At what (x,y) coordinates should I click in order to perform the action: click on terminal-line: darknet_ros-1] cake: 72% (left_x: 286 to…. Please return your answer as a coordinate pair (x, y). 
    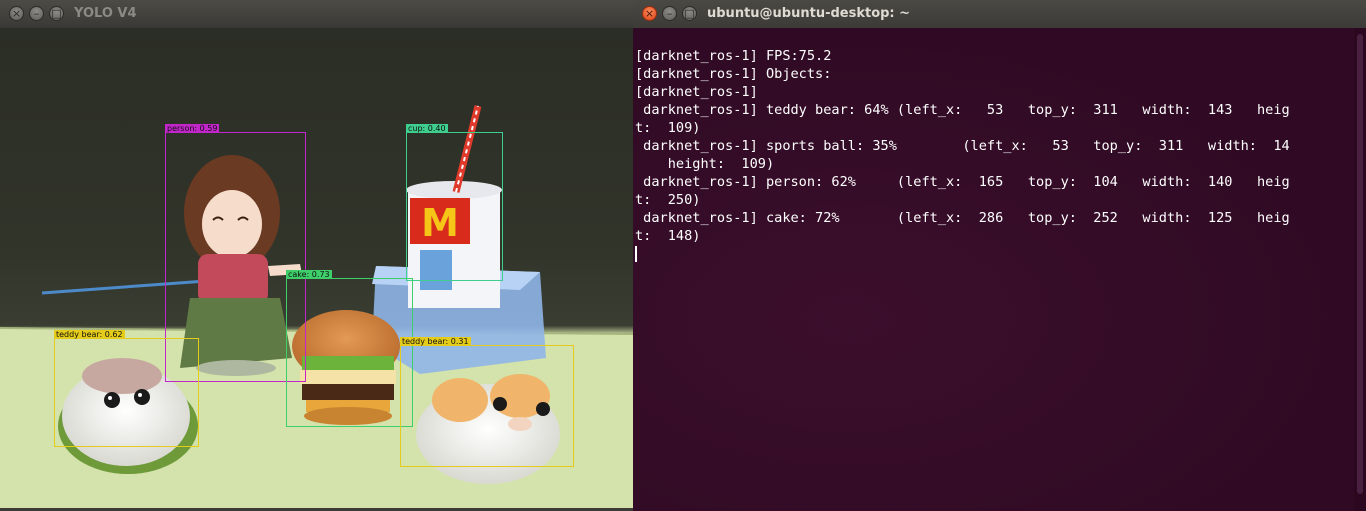
    Looking at the image, I should click on (962, 218).